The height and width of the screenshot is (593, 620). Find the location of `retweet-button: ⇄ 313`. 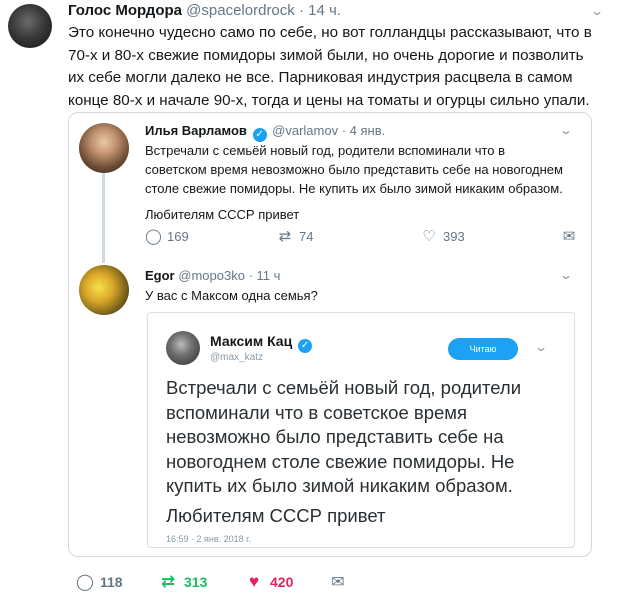

retweet-button: ⇄ 313 is located at coordinates (183, 582).